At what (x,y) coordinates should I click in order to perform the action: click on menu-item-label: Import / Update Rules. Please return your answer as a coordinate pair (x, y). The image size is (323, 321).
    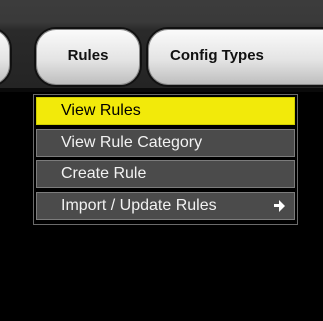
    Looking at the image, I should click on (139, 205).